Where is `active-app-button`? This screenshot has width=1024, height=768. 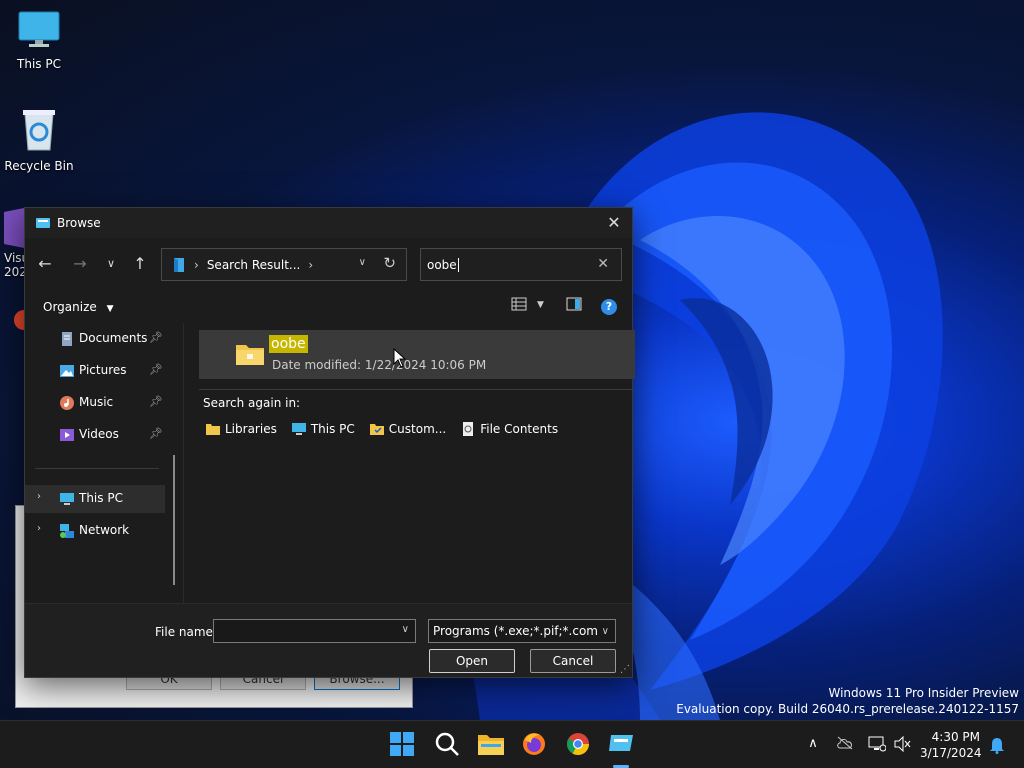
active-app-button is located at coordinates (622, 745).